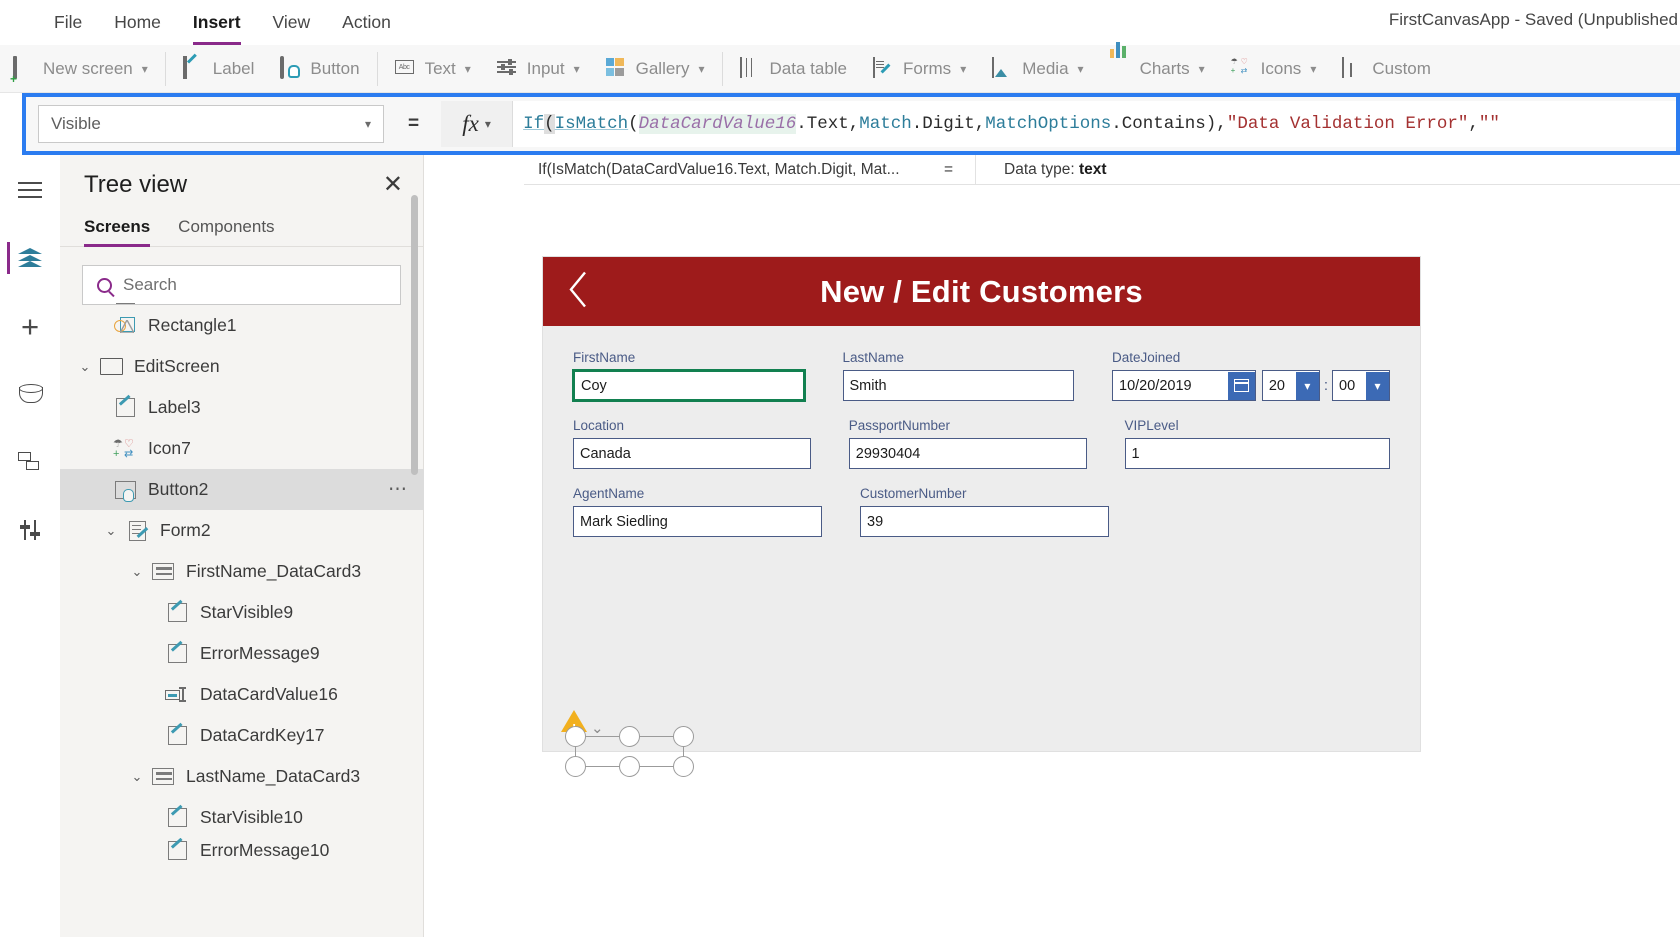 This screenshot has width=1680, height=937. What do you see at coordinates (125, 407) in the screenshot?
I see `pen-icon` at bounding box center [125, 407].